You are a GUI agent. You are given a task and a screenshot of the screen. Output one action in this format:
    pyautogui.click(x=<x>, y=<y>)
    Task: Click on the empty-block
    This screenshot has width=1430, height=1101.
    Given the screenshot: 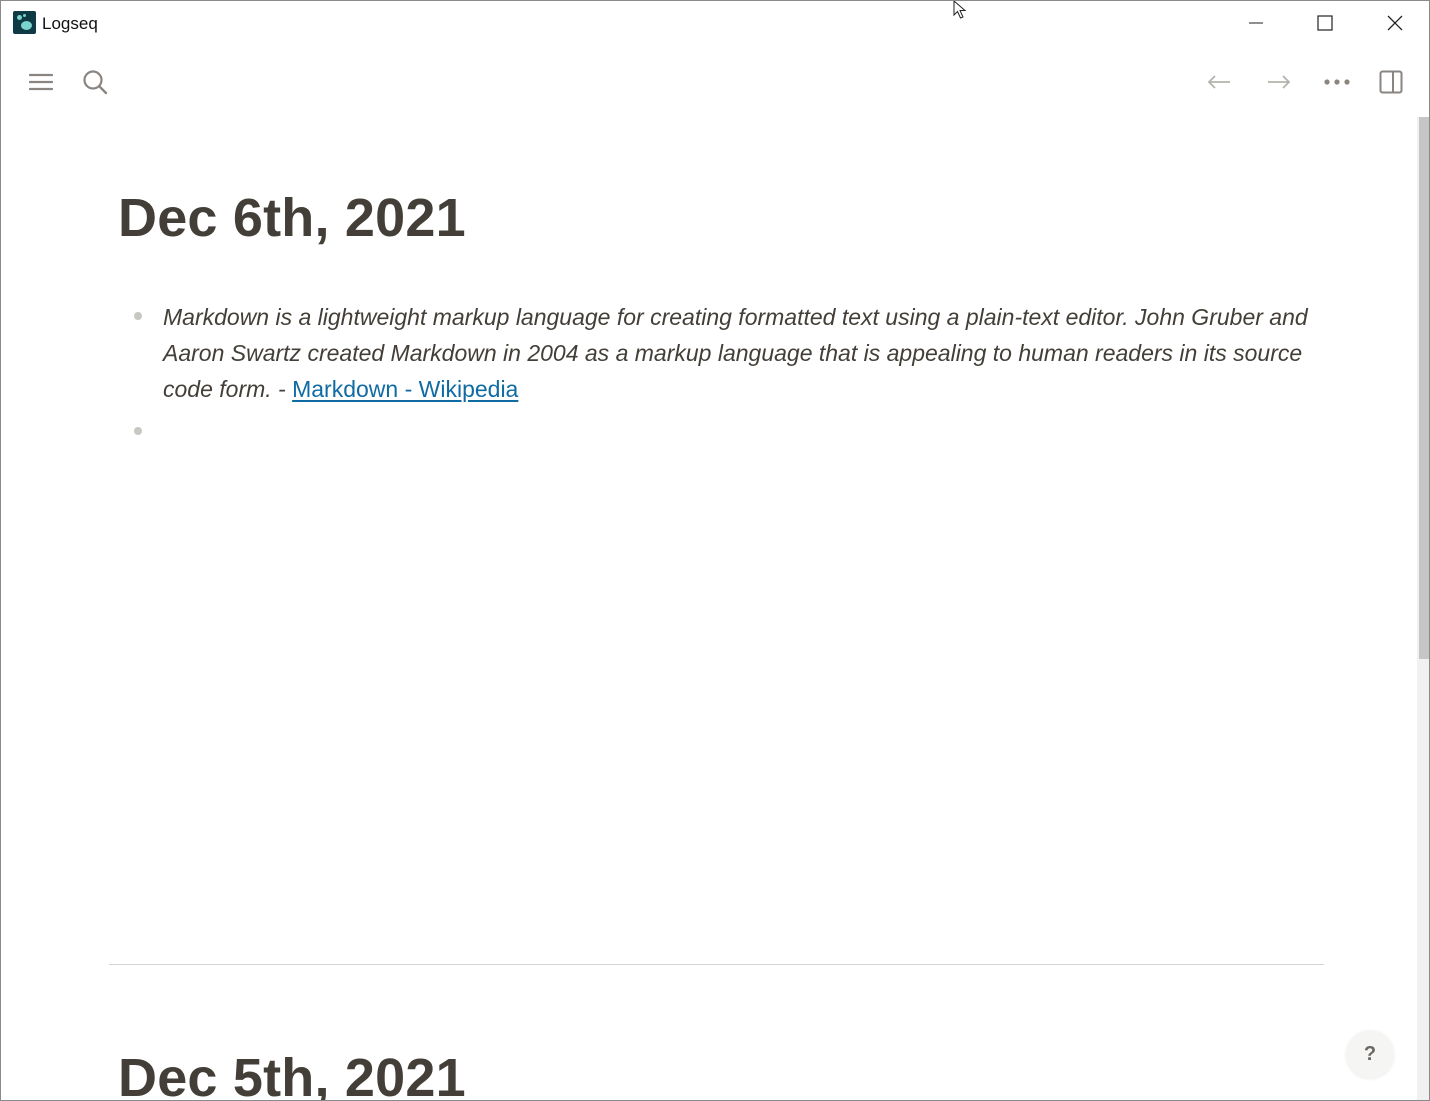 What is the action you would take?
    pyautogui.click(x=718, y=431)
    